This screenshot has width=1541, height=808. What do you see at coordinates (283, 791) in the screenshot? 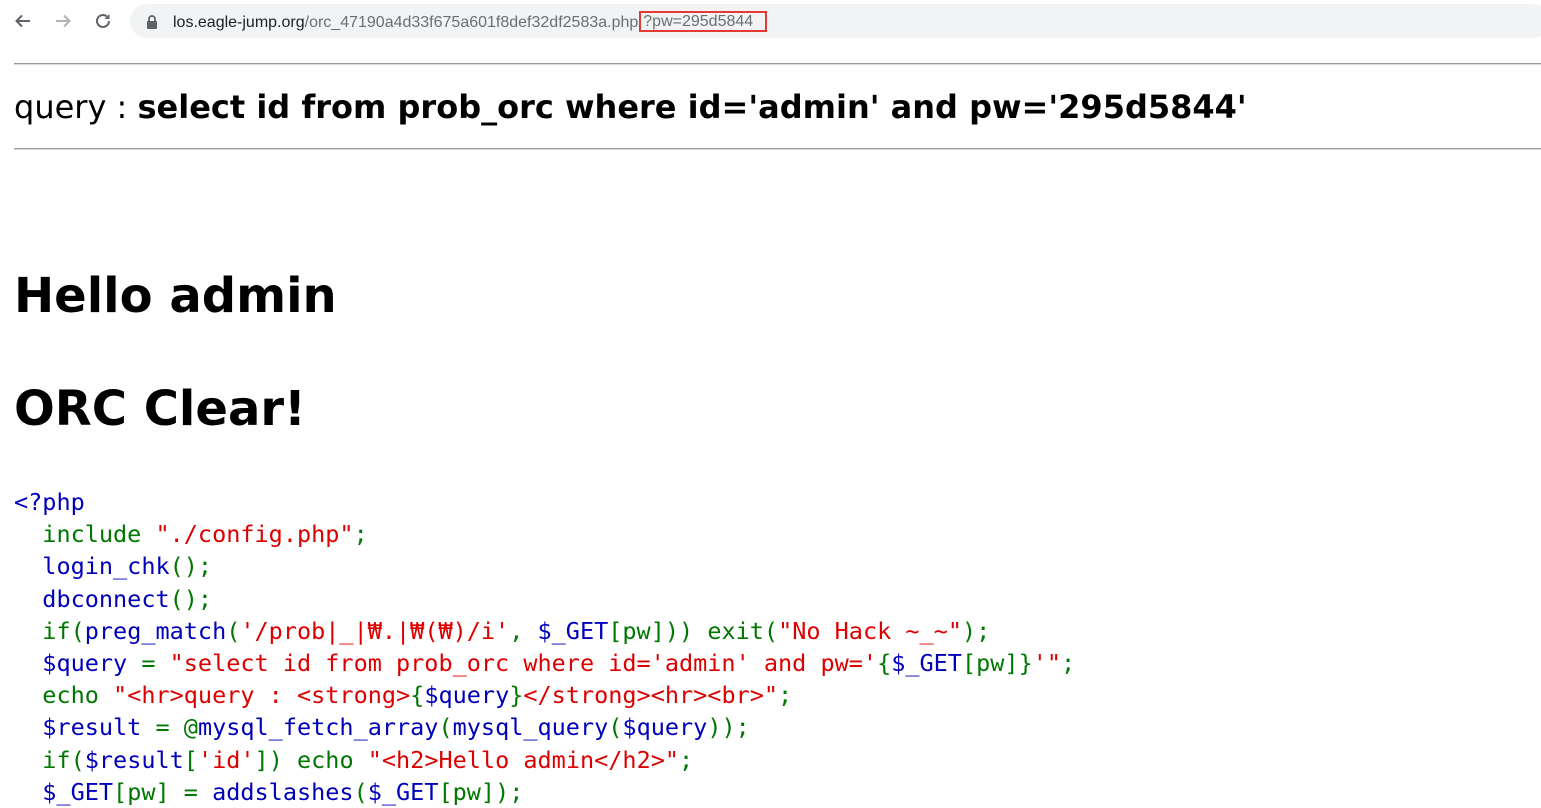
I see `code-line: $_GET[pw] = addslashes($_GET[pw]);` at bounding box center [283, 791].